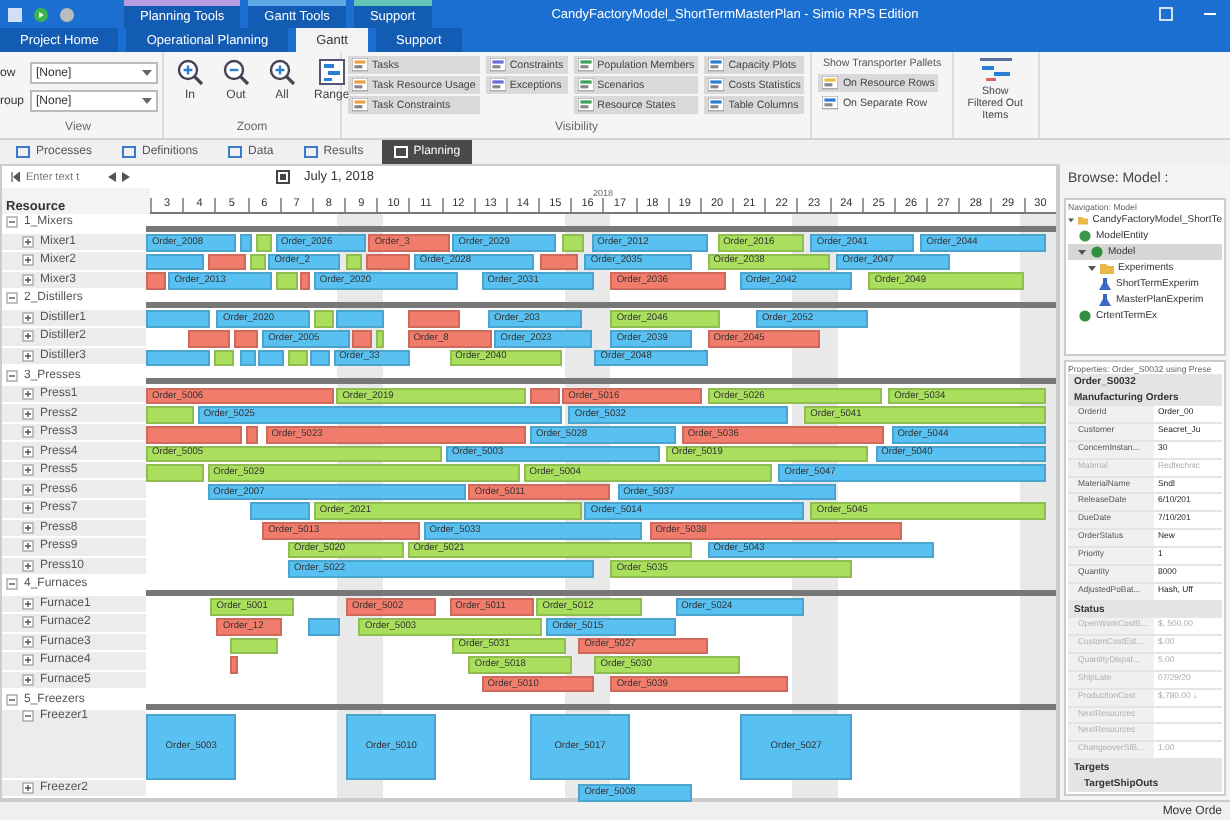  Describe the element at coordinates (126, 177) in the screenshot. I see `next-icon` at that location.